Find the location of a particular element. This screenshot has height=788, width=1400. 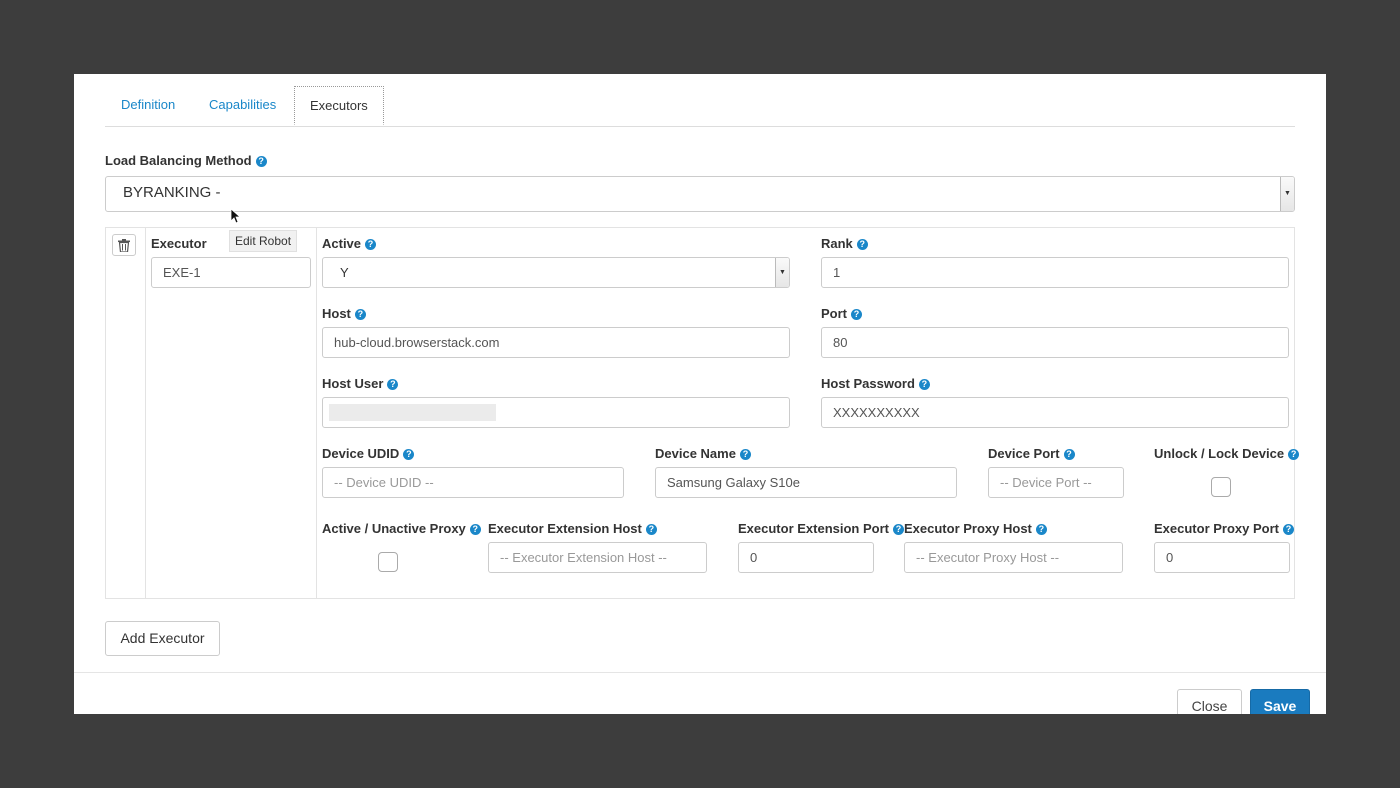

ext-port-input: 0 is located at coordinates (806, 557).